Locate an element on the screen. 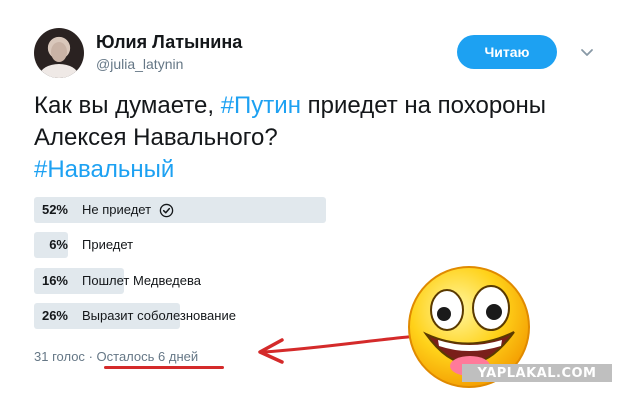 The width and height of the screenshot is (630, 402). poll-option: 26% Выразит соболезнование is located at coordinates (234, 316).